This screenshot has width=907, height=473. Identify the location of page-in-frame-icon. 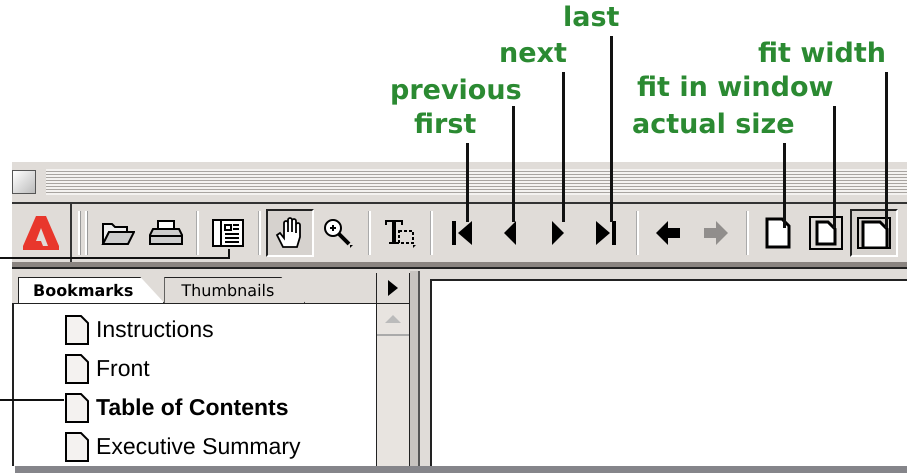
(826, 233).